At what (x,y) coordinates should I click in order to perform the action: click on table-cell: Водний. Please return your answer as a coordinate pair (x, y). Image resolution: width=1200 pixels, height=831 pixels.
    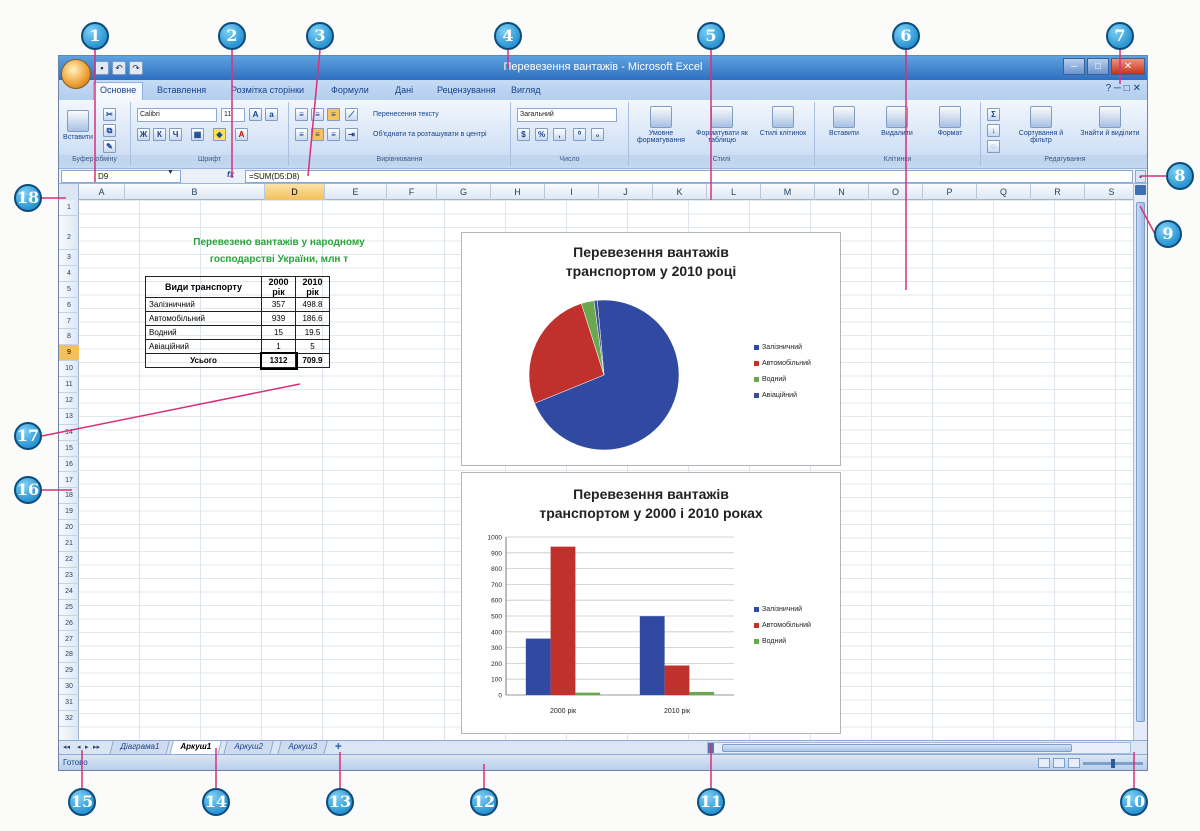
    Looking at the image, I should click on (203, 332).